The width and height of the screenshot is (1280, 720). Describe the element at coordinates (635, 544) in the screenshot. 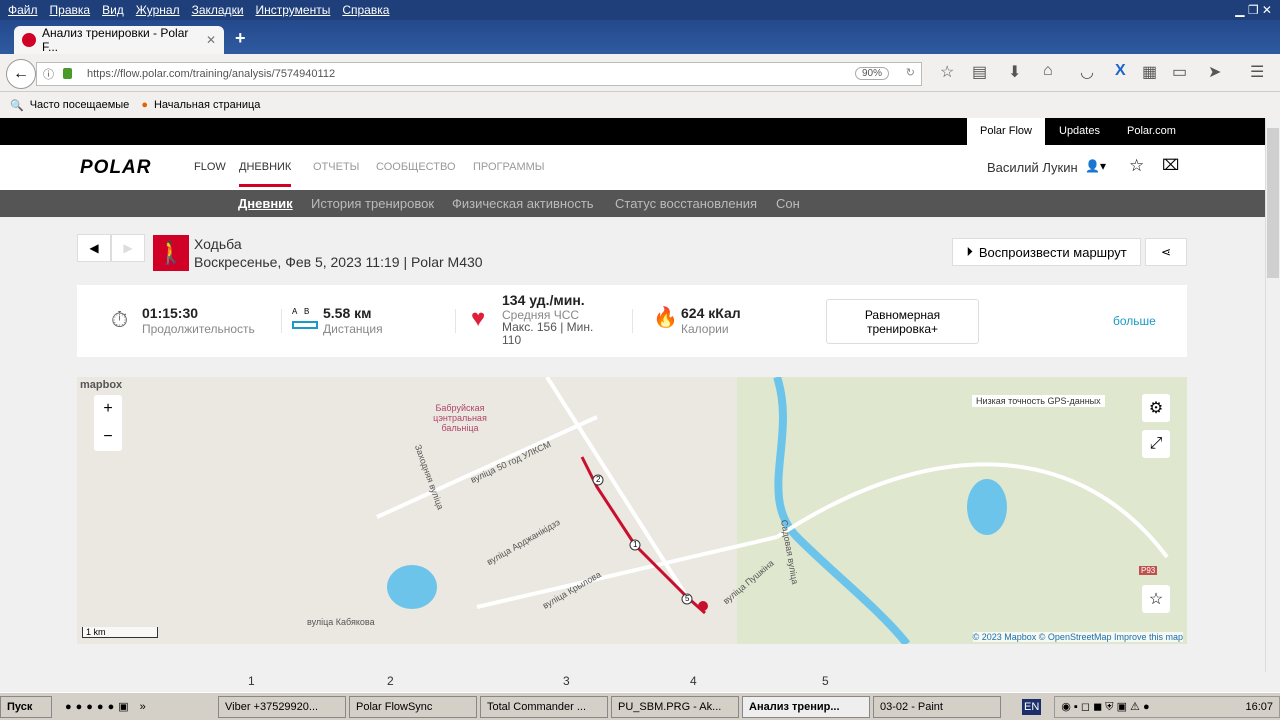

I see `km-label-1: 1` at that location.